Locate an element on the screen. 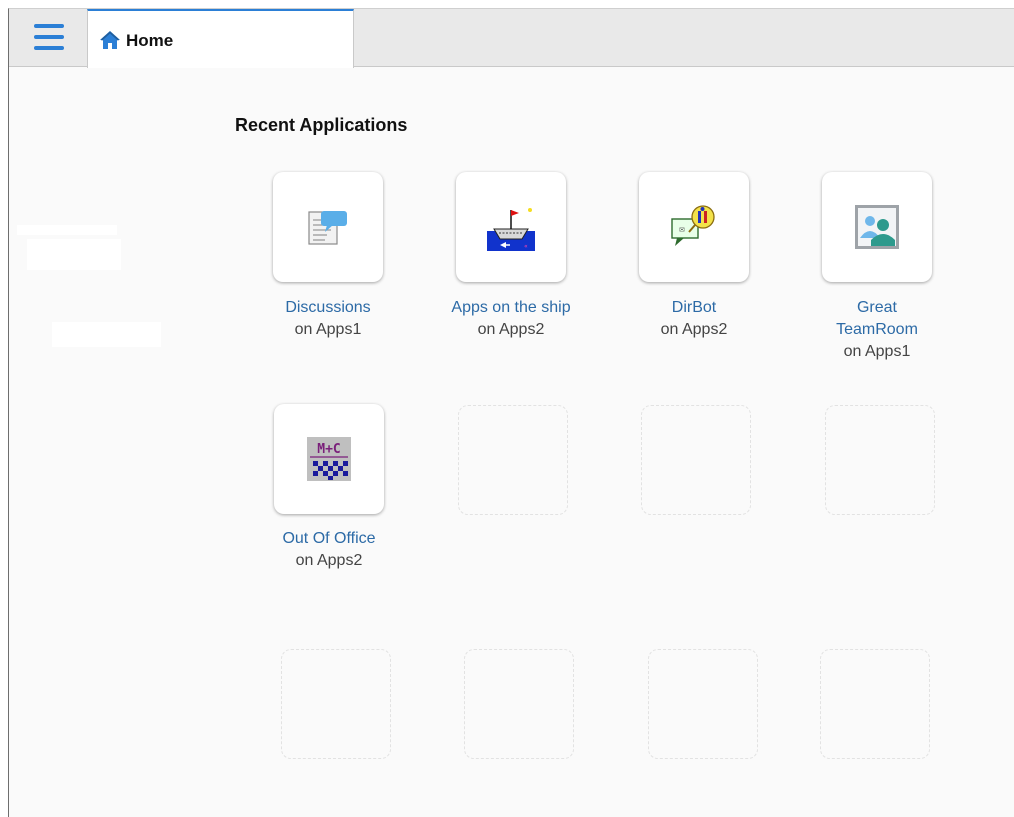  teamroom-icon is located at coordinates (877, 227).